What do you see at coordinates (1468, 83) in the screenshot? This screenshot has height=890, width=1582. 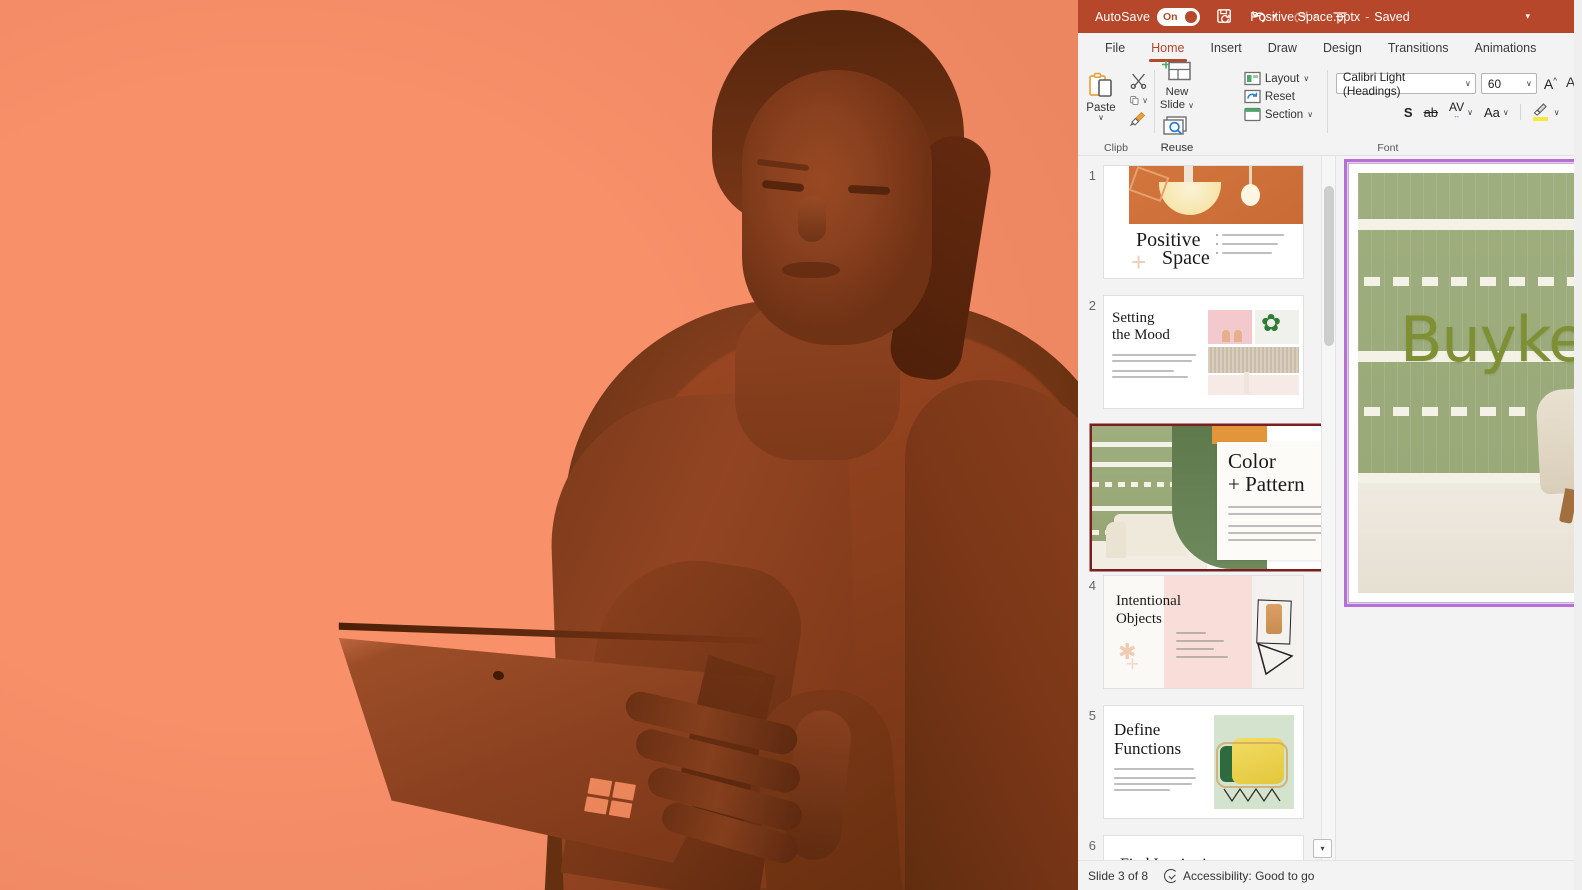 I see `font-name-caret-icon: ∨` at bounding box center [1468, 83].